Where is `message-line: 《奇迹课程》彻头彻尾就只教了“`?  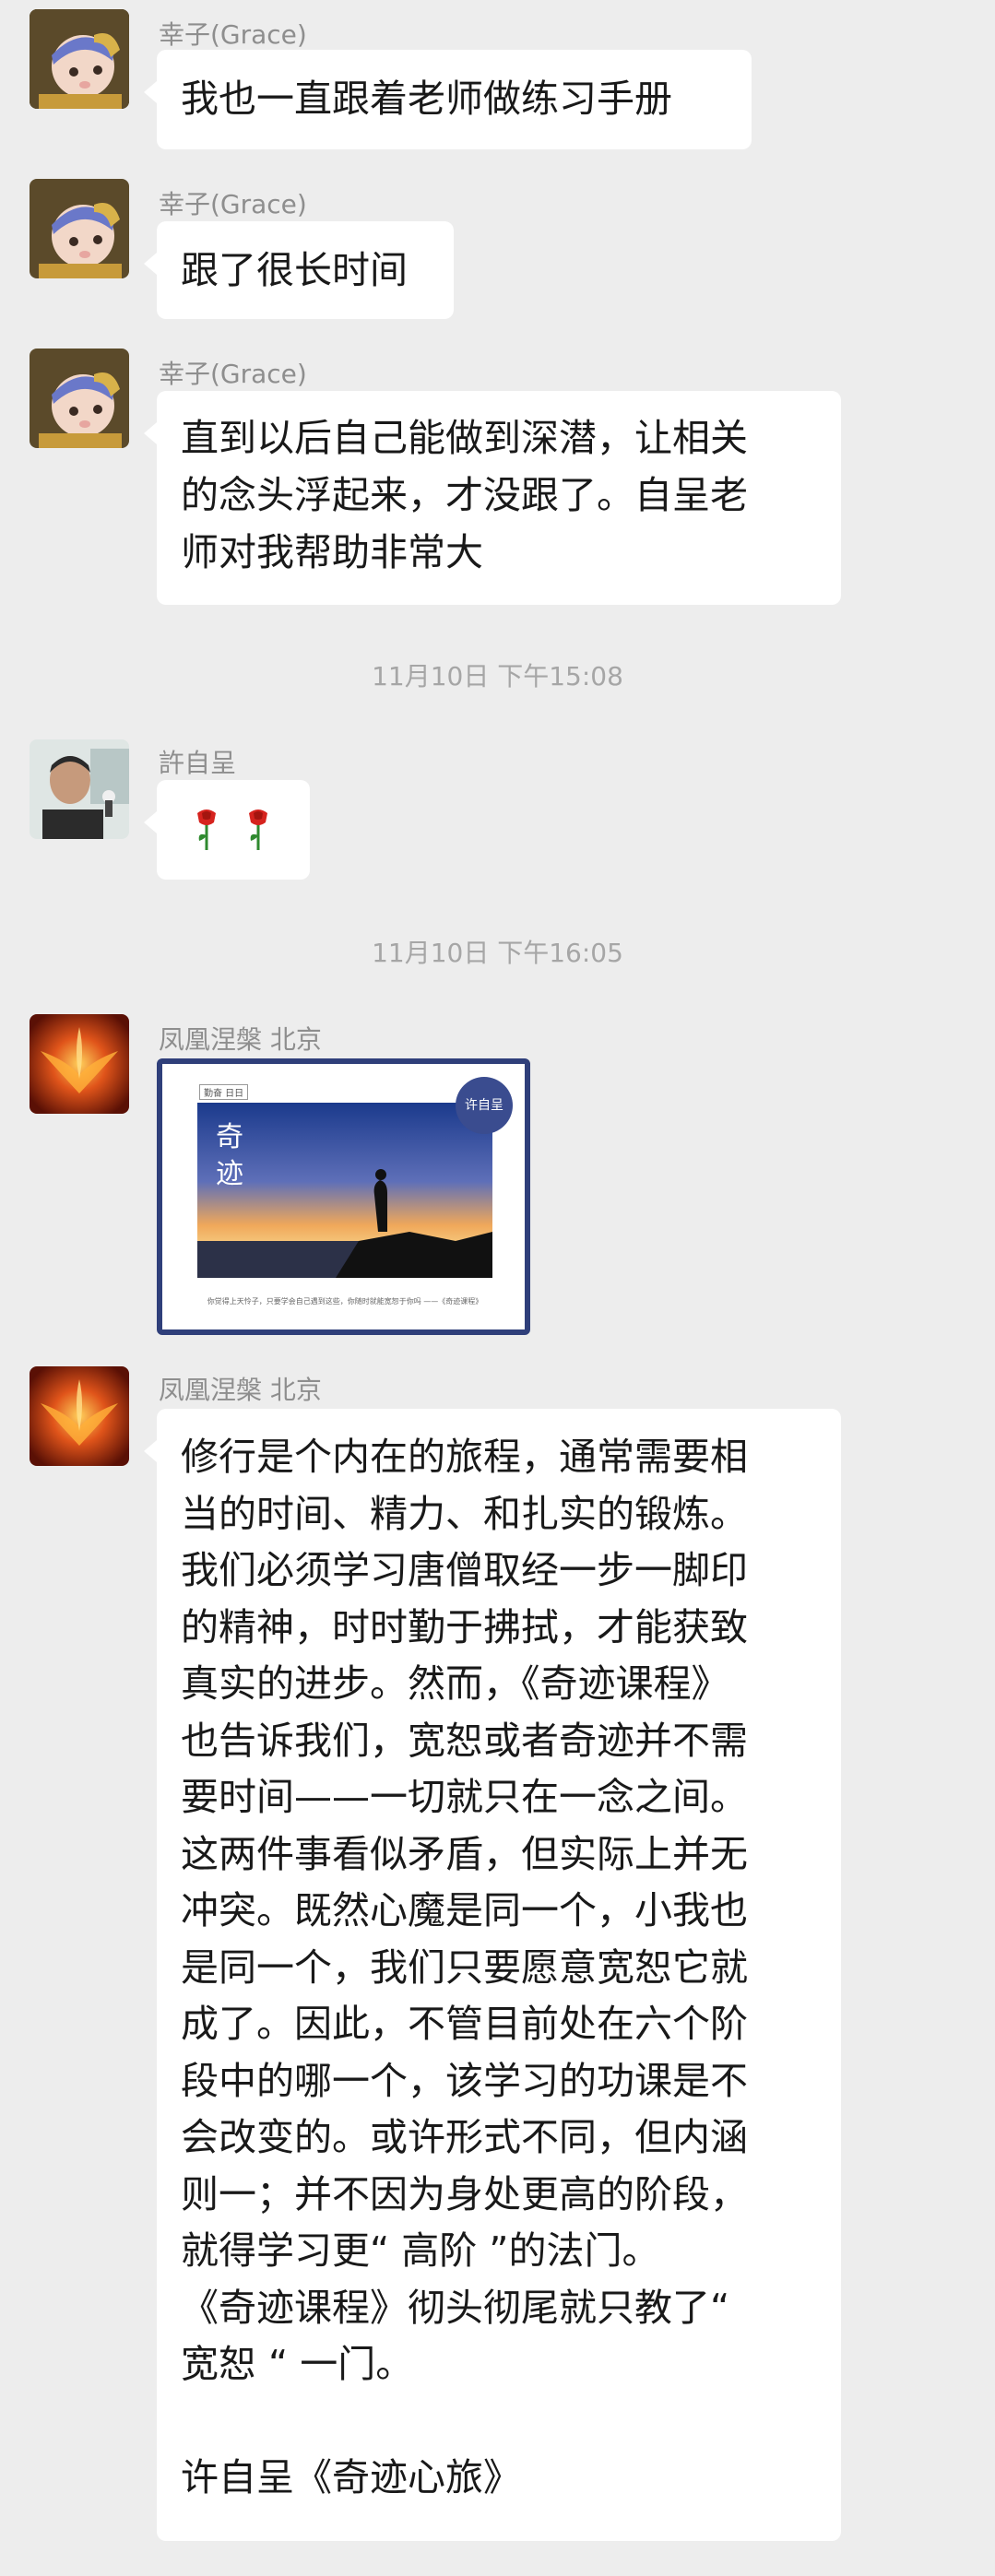 message-line: 《奇迹课程》彻头彻尾就只教了“ is located at coordinates (455, 2307).